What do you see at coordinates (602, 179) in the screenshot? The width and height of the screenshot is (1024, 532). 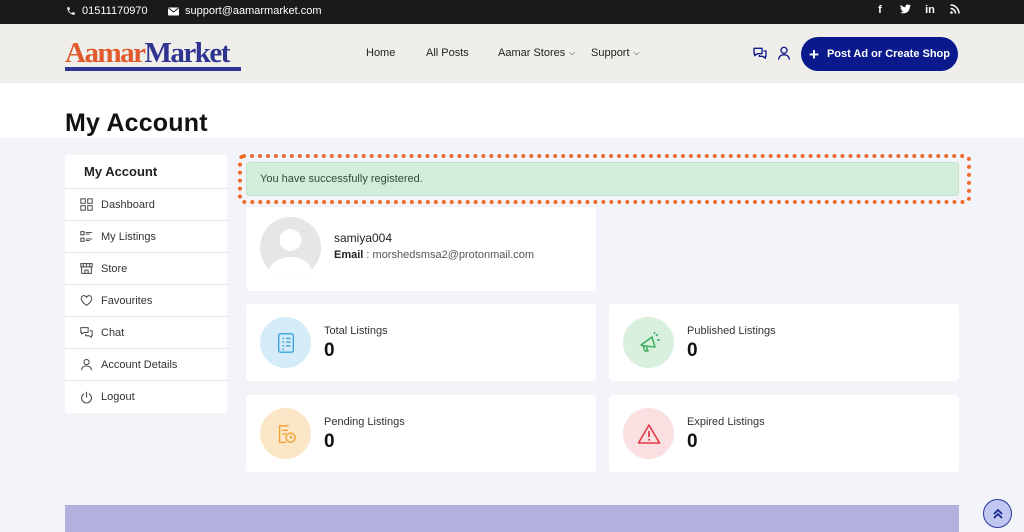 I see `success-alert: You have successfully registered.` at bounding box center [602, 179].